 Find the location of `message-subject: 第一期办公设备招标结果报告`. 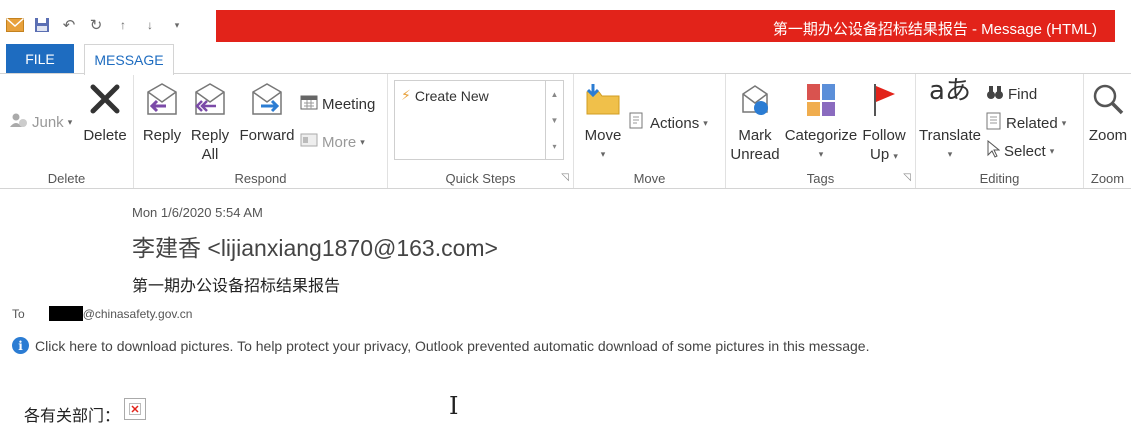

message-subject: 第一期办公设备招标结果报告 is located at coordinates (236, 286).